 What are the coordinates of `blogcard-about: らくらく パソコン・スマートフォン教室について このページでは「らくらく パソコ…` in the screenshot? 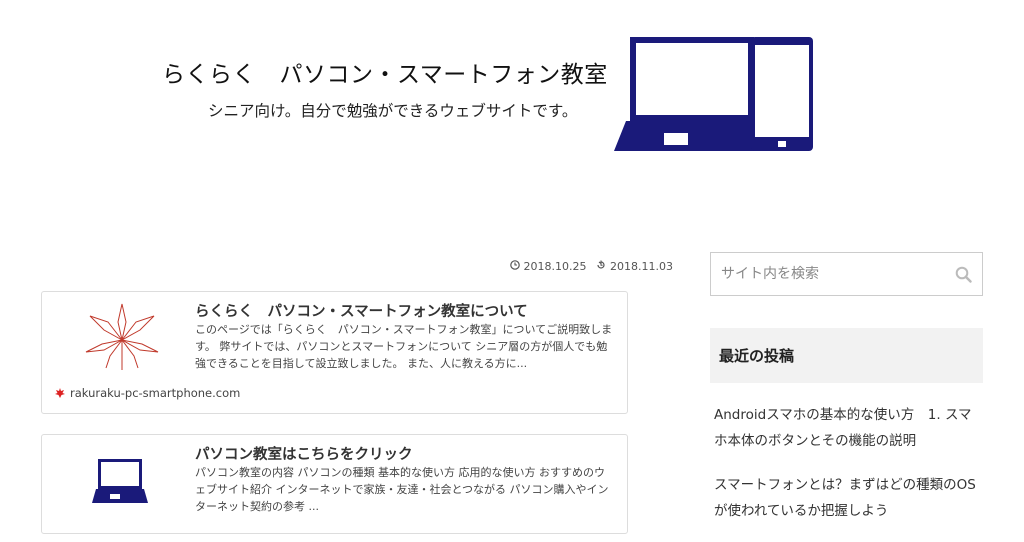 It's located at (334, 352).